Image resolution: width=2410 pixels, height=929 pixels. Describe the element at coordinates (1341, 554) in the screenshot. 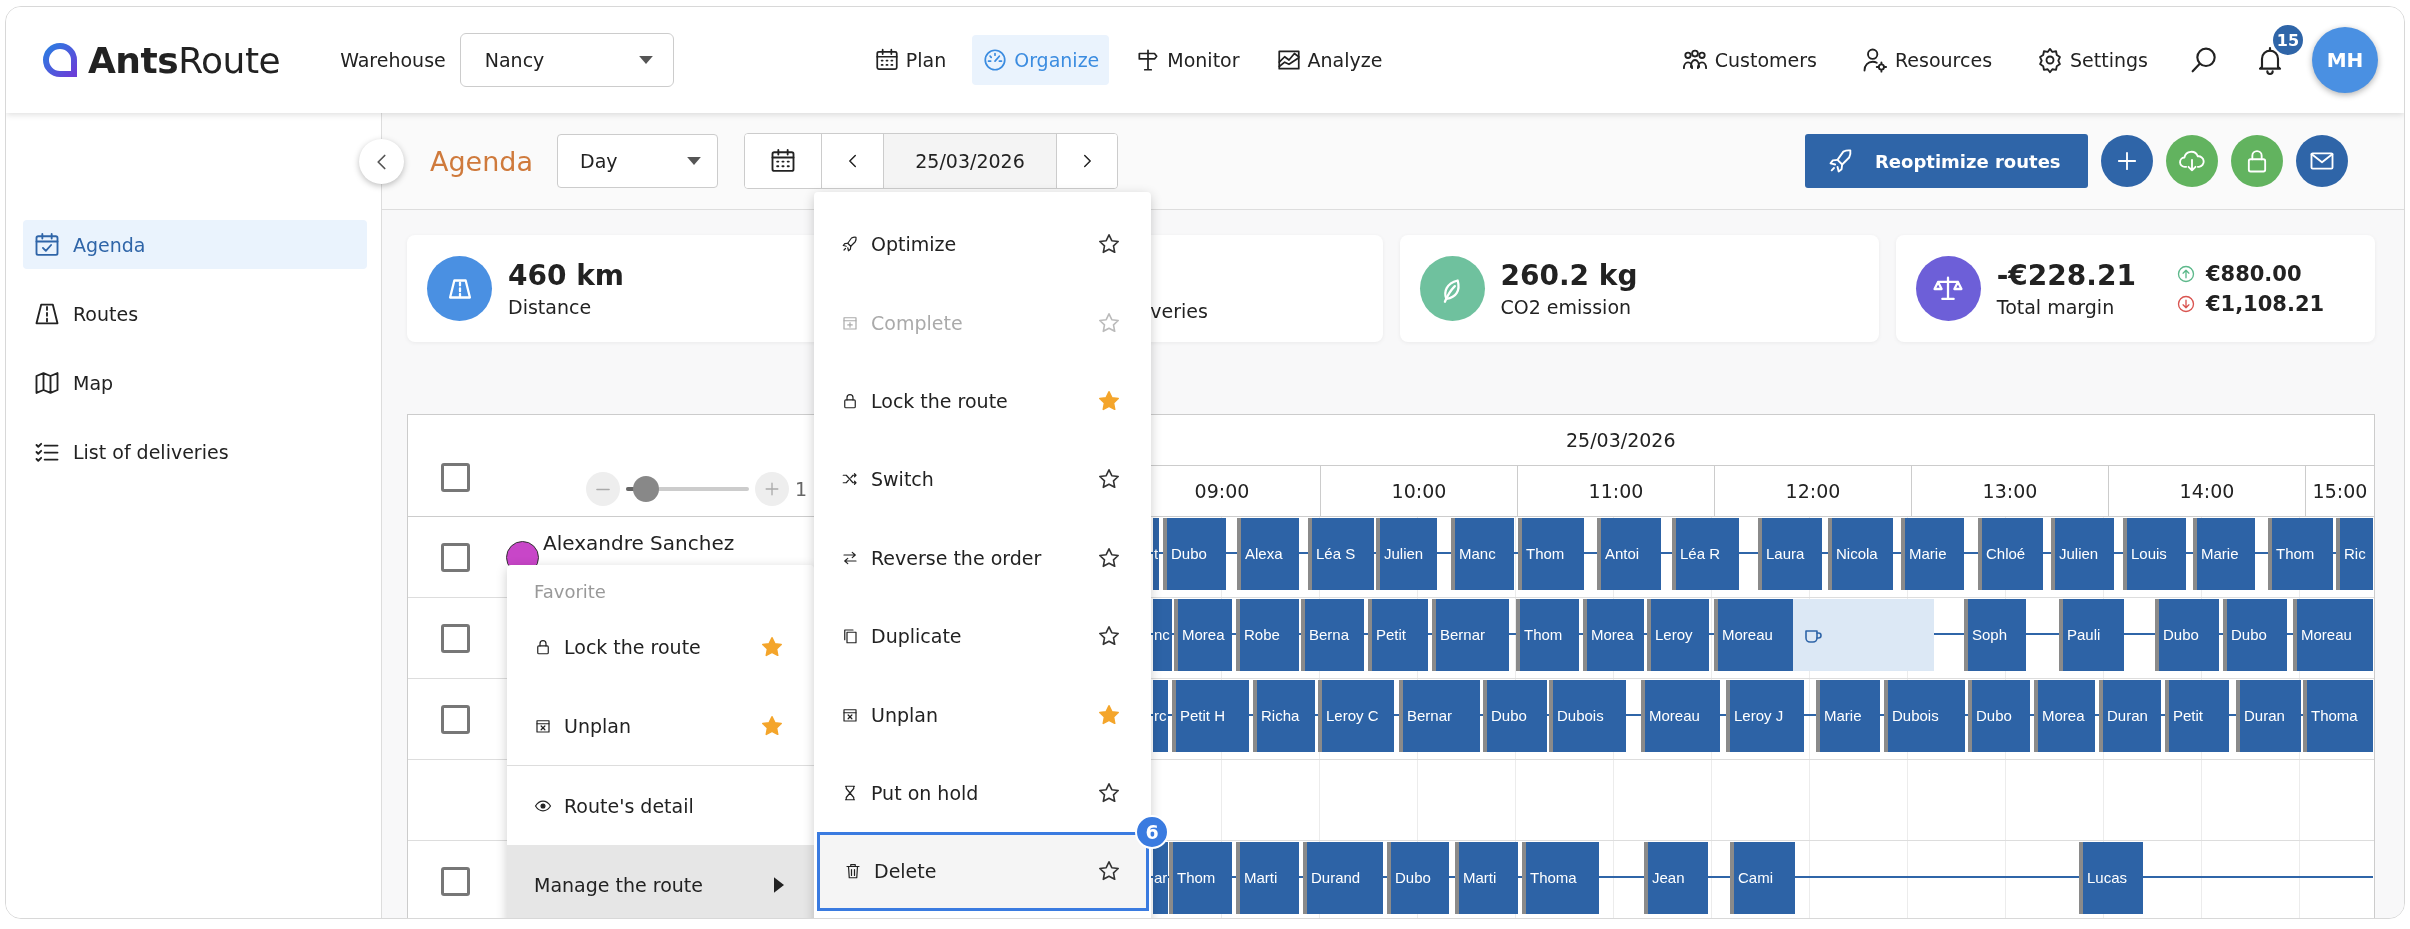

I see `stop-block: Léa S` at that location.